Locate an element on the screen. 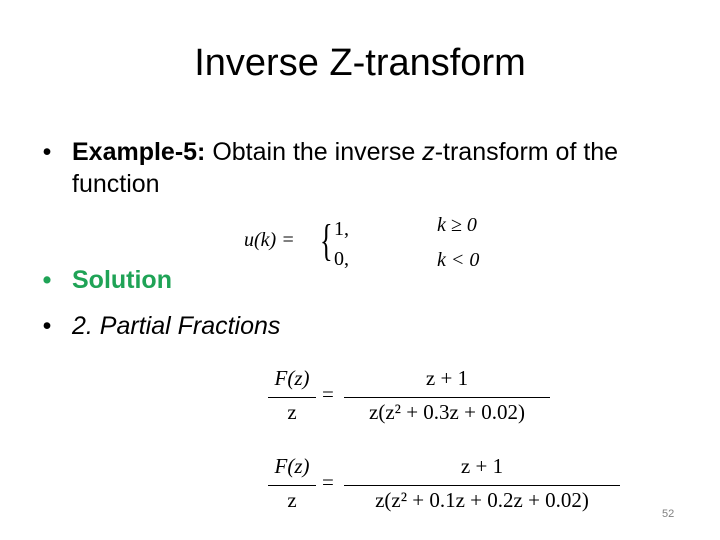 The width and height of the screenshot is (720, 540). piecewise-lhs: u(k) = is located at coordinates (269, 240).